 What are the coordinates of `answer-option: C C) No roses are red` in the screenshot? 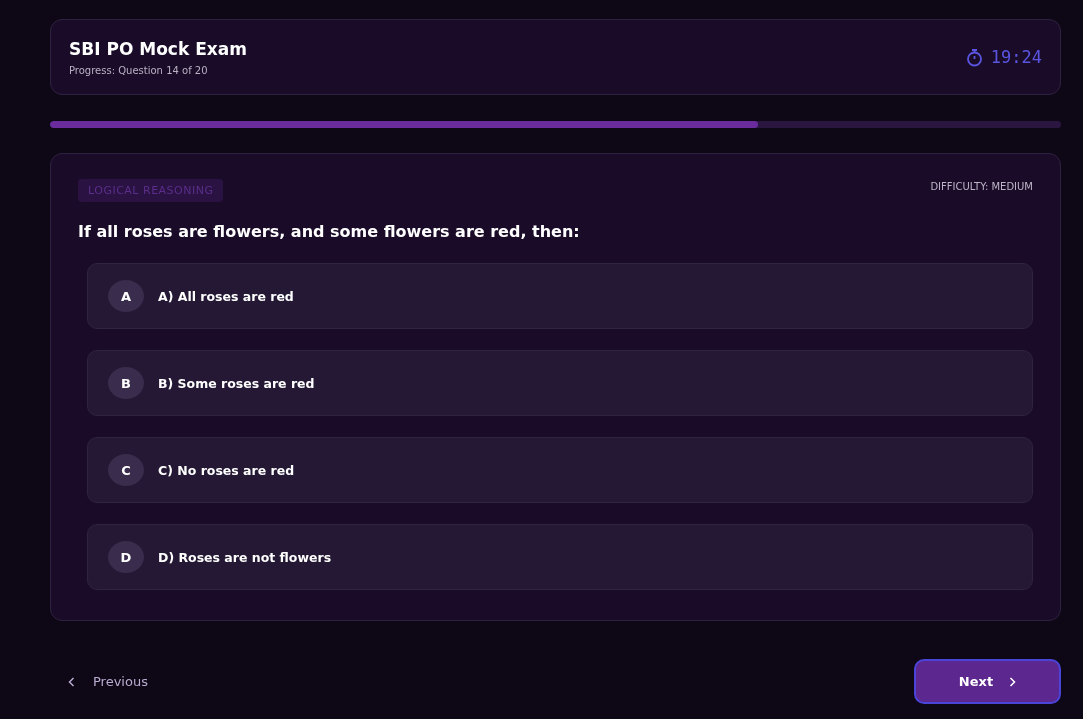 It's located at (560, 470).